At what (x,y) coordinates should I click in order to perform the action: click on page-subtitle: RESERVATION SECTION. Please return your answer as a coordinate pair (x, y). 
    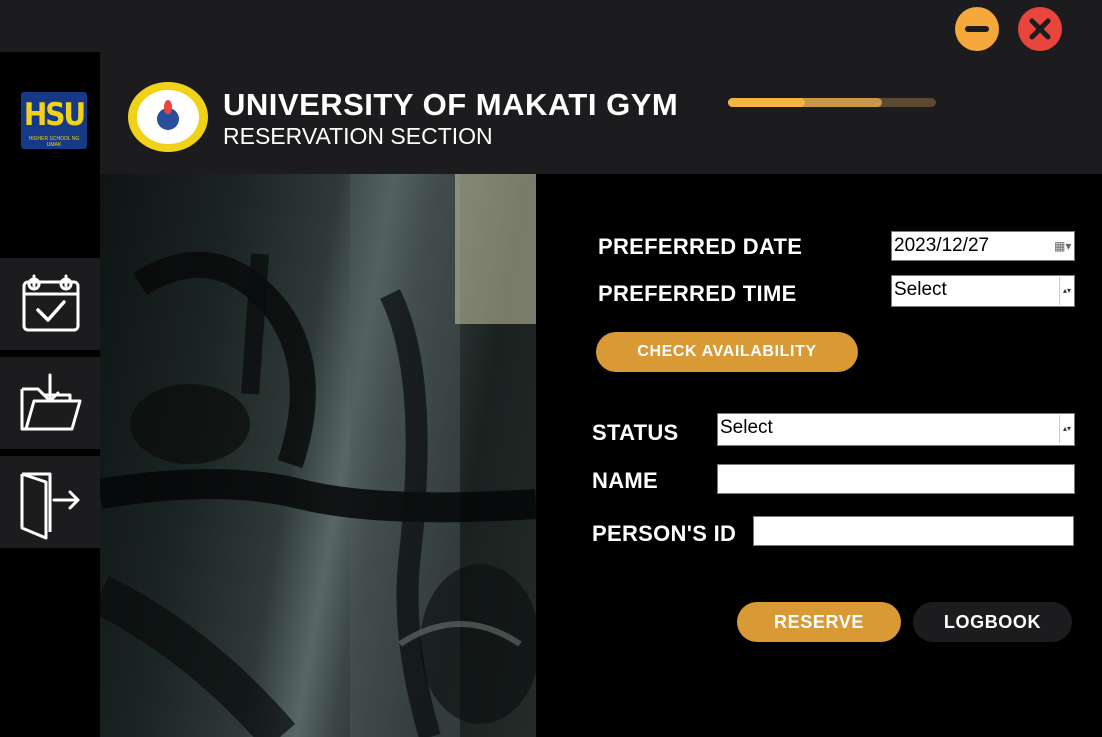
    Looking at the image, I should click on (358, 136).